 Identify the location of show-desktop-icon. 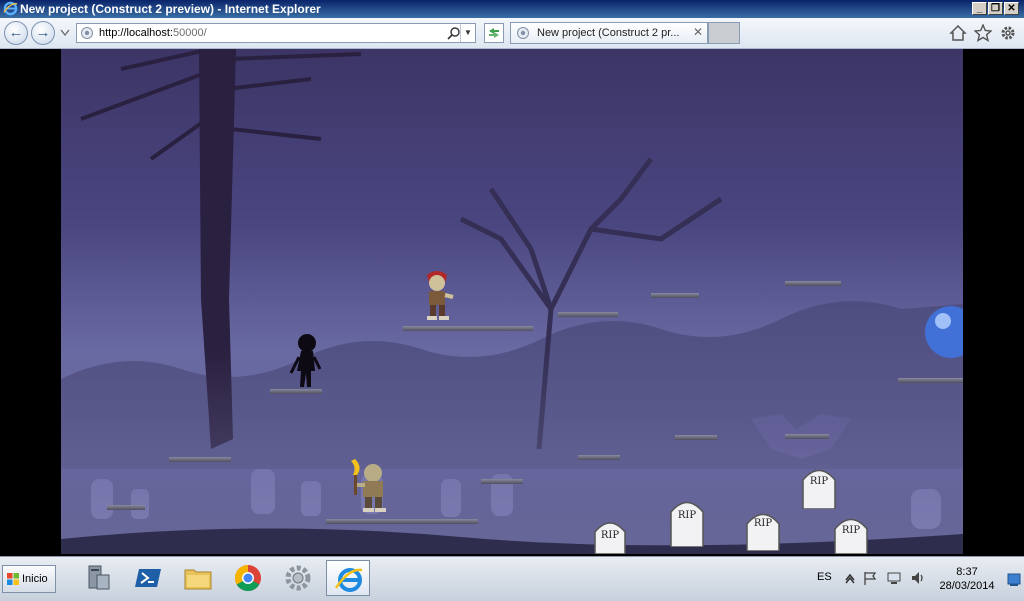
(1014, 579).